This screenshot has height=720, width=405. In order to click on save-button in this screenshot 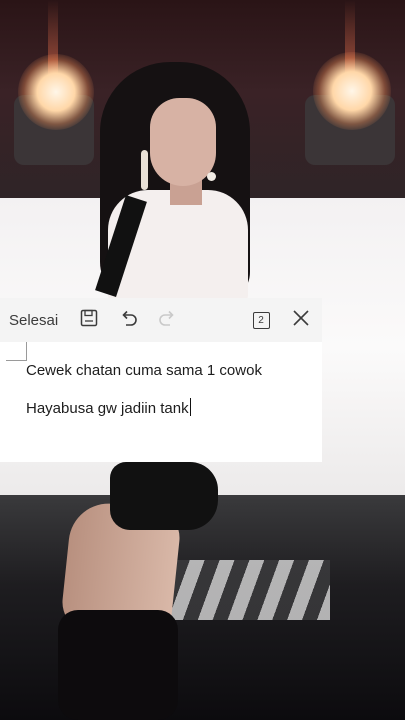, I will do `click(89, 320)`.